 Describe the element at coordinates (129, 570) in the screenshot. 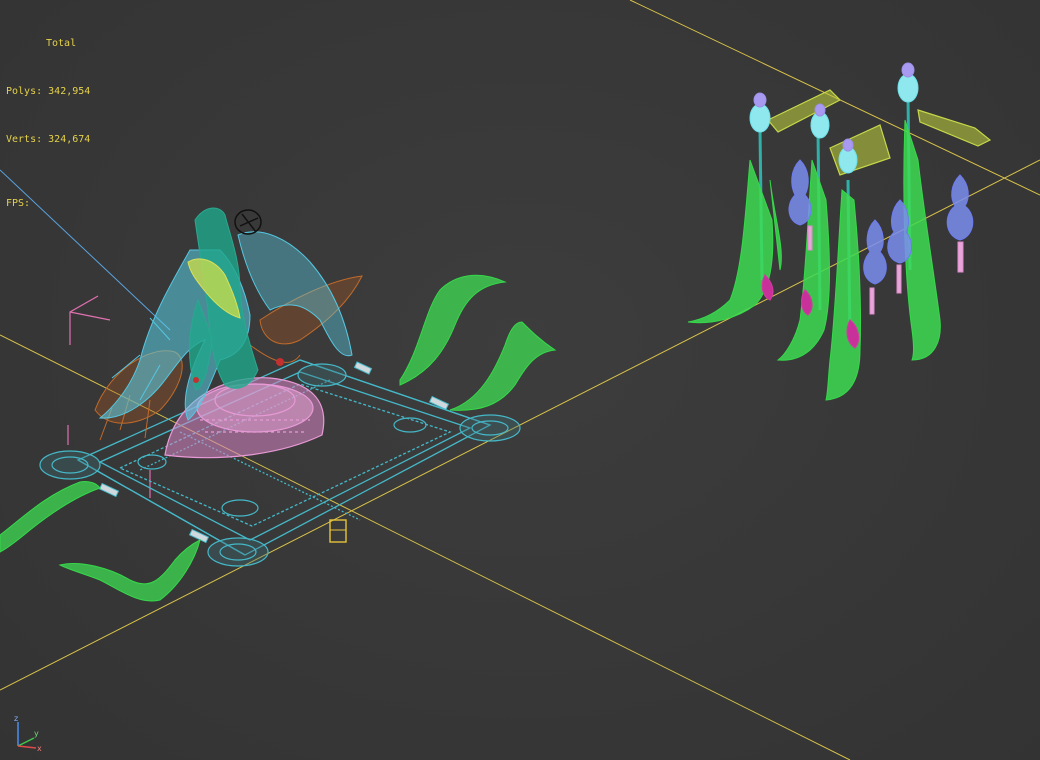

I see `ribbon-bottom` at that location.